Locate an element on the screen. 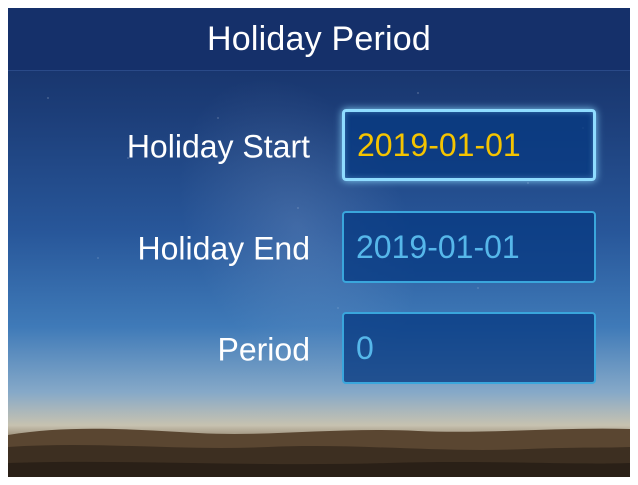  title-bar: Holiday Period is located at coordinates (319, 39).